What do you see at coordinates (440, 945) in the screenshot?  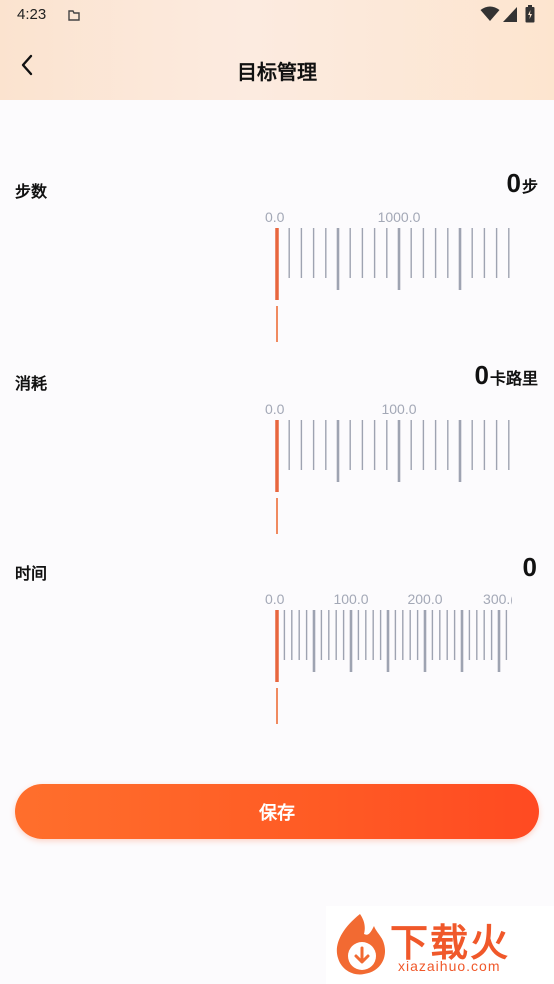 I see `watermark: 下载火 xiazaihuo.com` at bounding box center [440, 945].